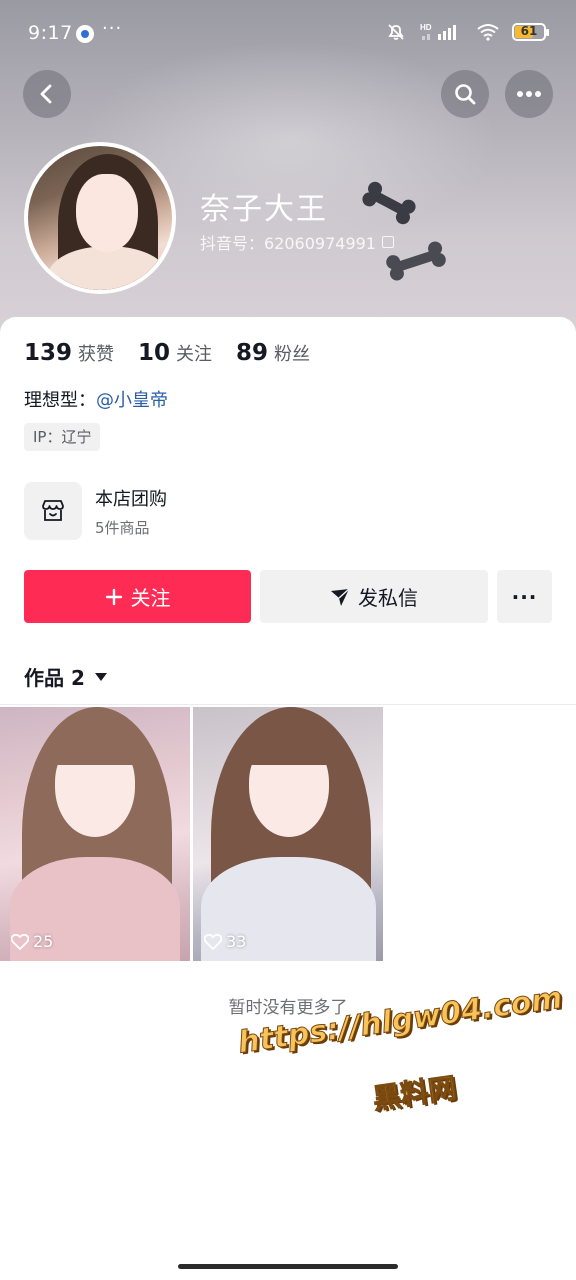 This screenshot has width=576, height=1280. Describe the element at coordinates (441, 32) in the screenshot. I see `signal-icon: HD` at that location.